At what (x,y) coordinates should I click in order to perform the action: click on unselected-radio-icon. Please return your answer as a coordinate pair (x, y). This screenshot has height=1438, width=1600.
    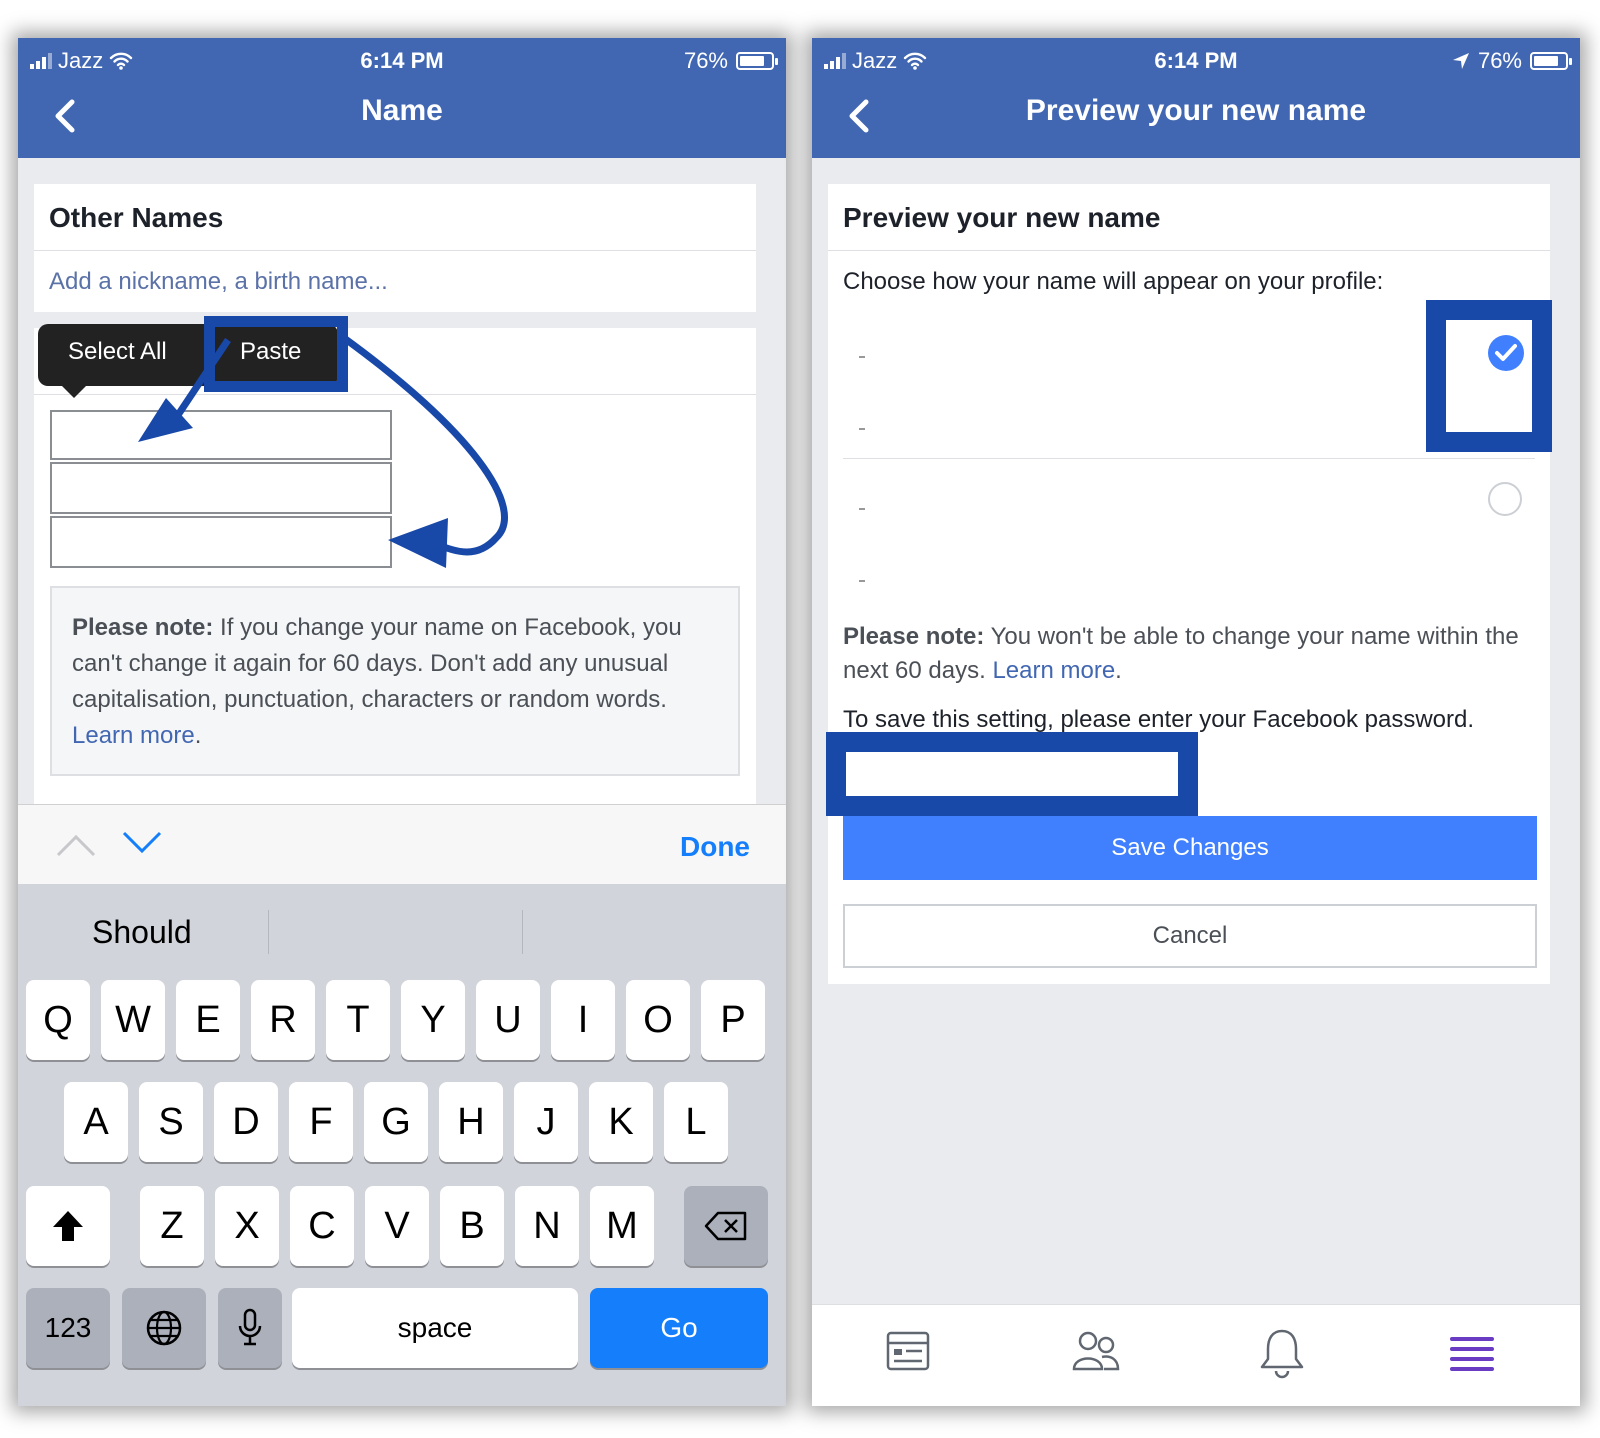
    Looking at the image, I should click on (1505, 499).